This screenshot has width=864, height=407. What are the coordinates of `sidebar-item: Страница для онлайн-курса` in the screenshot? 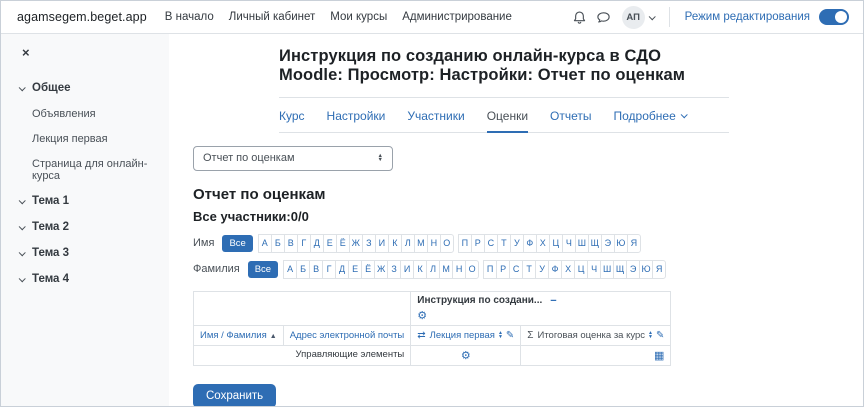 It's located at (85, 169).